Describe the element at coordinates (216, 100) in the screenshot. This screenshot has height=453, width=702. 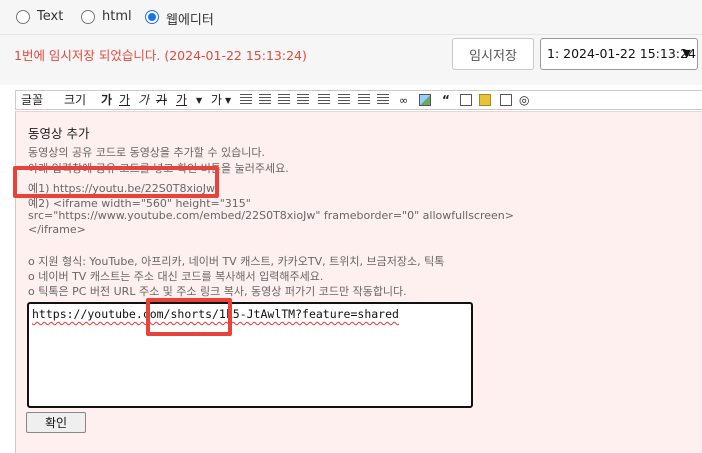
I see `bg-color-button: 가` at that location.